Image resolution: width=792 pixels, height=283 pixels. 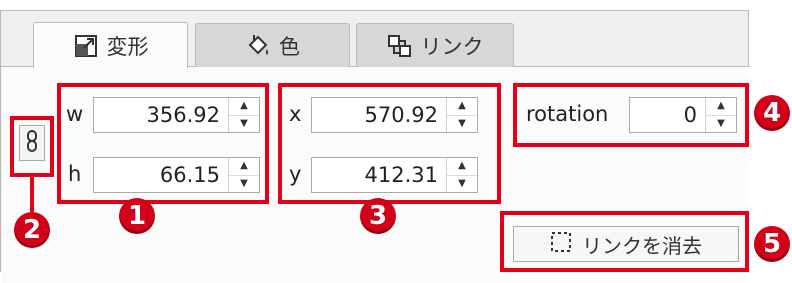 What do you see at coordinates (772, 113) in the screenshot?
I see `callout-badge-4: 4` at bounding box center [772, 113].